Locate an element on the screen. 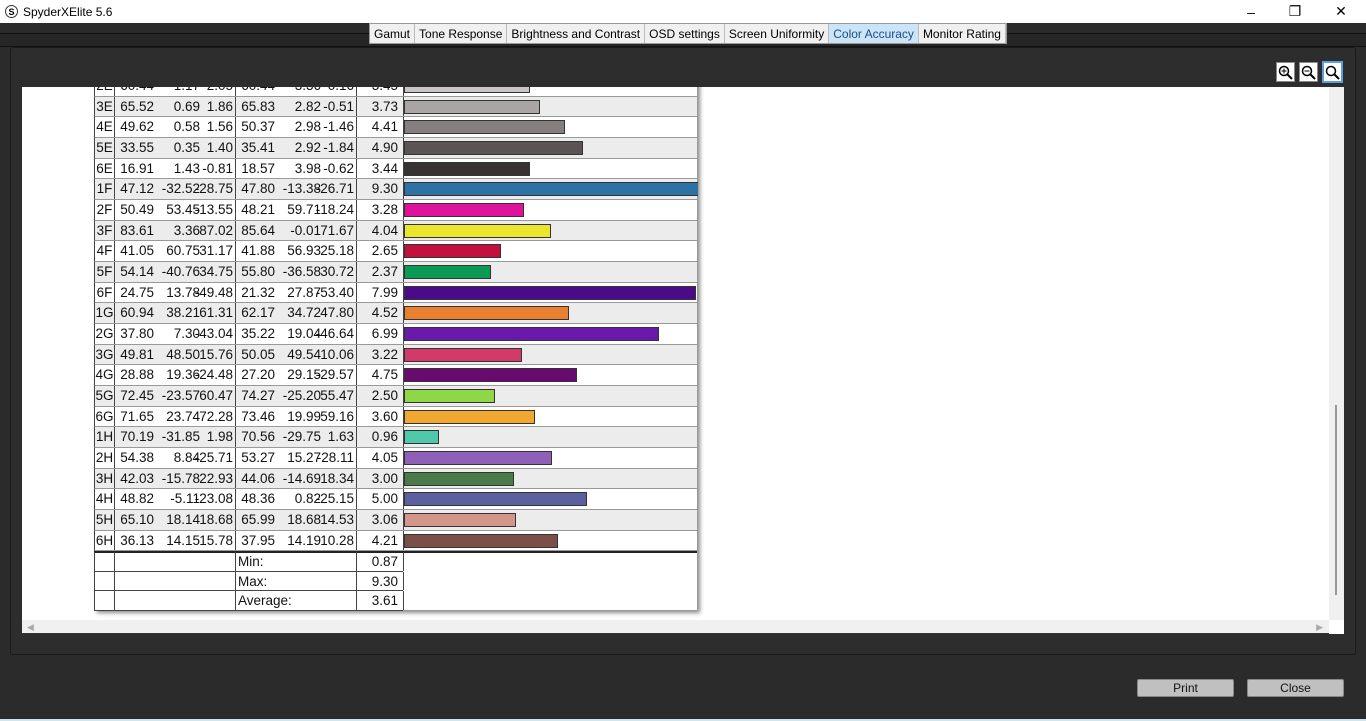  vertical-scrollbar is located at coordinates (1336, 353).